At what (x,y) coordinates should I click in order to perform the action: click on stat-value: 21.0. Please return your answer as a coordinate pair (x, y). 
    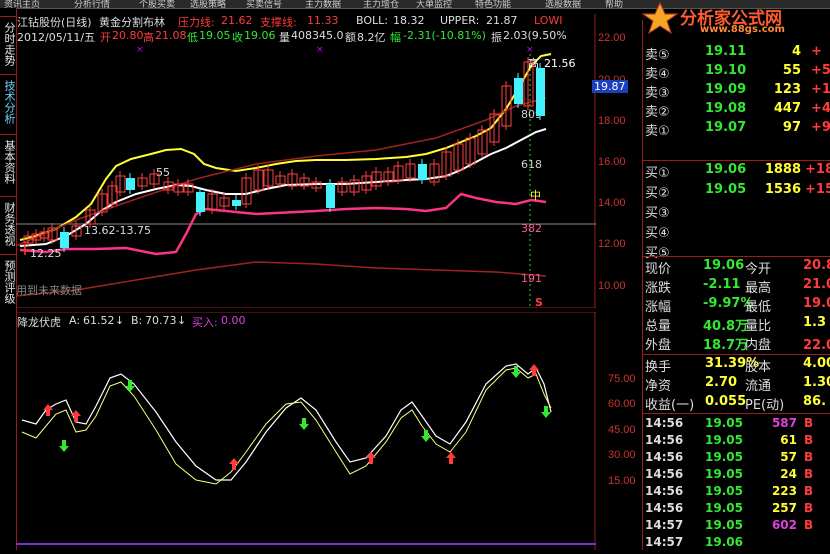
    Looking at the image, I should click on (816, 284).